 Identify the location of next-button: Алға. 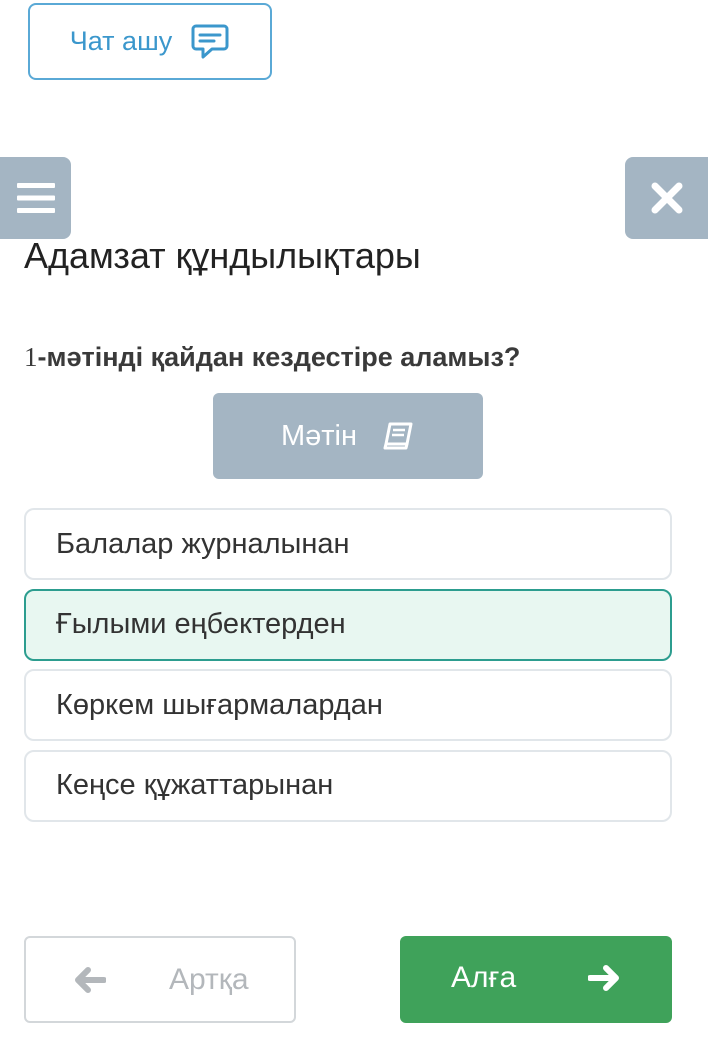
(536, 979).